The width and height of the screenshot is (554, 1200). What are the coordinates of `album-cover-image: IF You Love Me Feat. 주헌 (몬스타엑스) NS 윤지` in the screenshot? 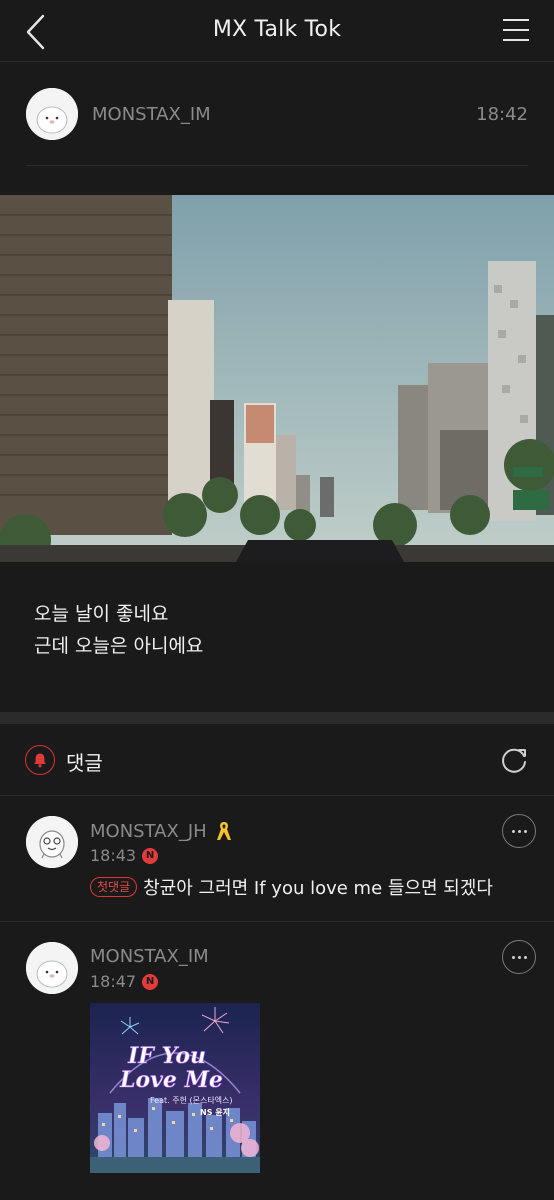 It's located at (175, 1088).